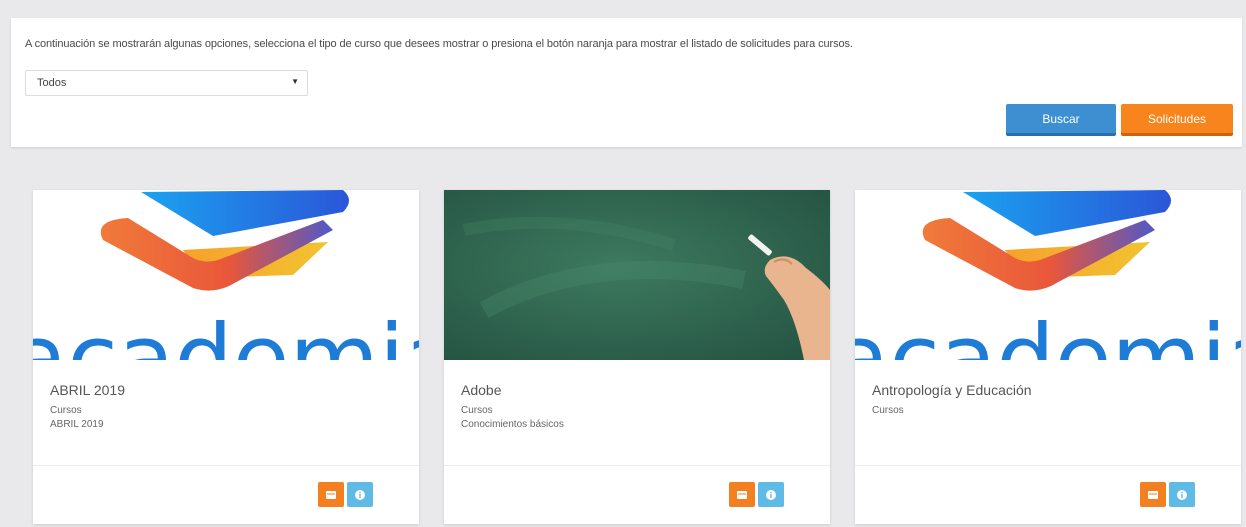 This screenshot has height=527, width=1246. What do you see at coordinates (512, 424) in the screenshot?
I see `card-description: Conocimientos básicos` at bounding box center [512, 424].